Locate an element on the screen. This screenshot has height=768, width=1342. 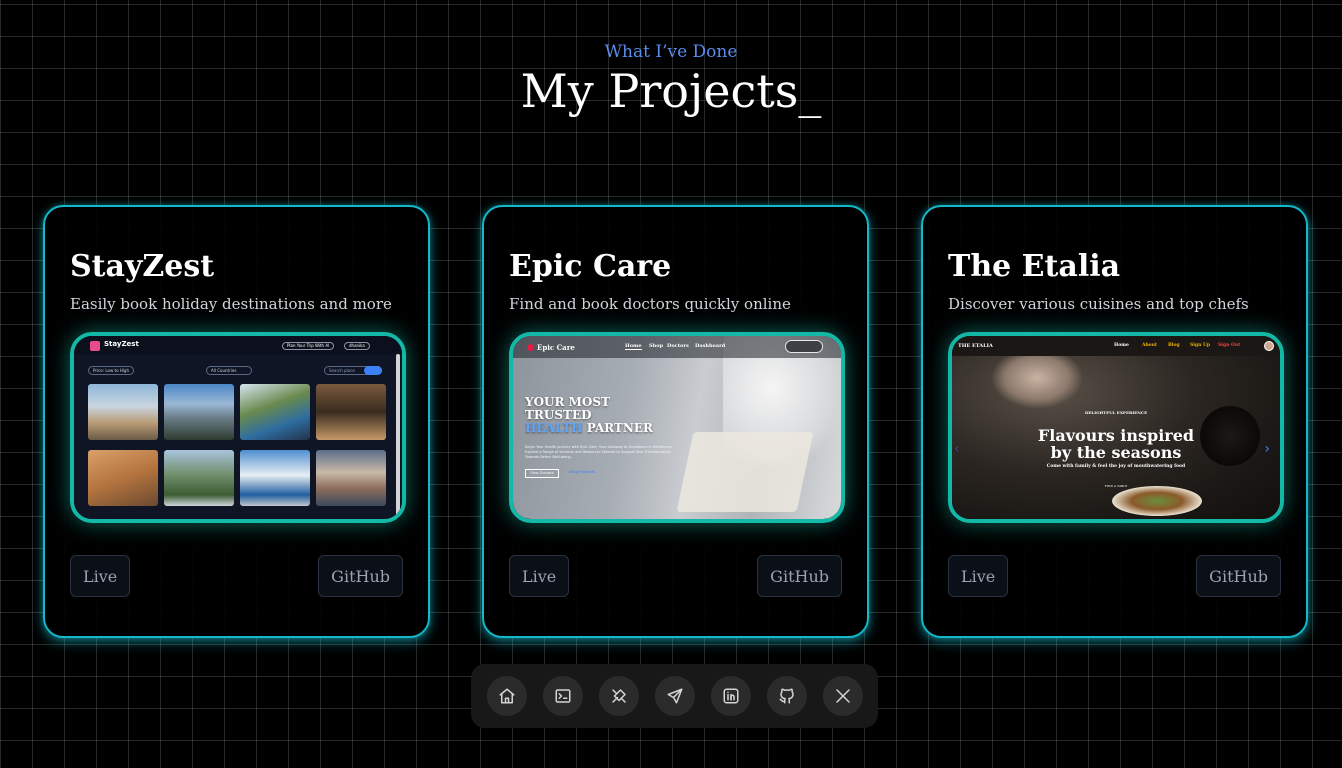
preview-search-button is located at coordinates (373, 370).